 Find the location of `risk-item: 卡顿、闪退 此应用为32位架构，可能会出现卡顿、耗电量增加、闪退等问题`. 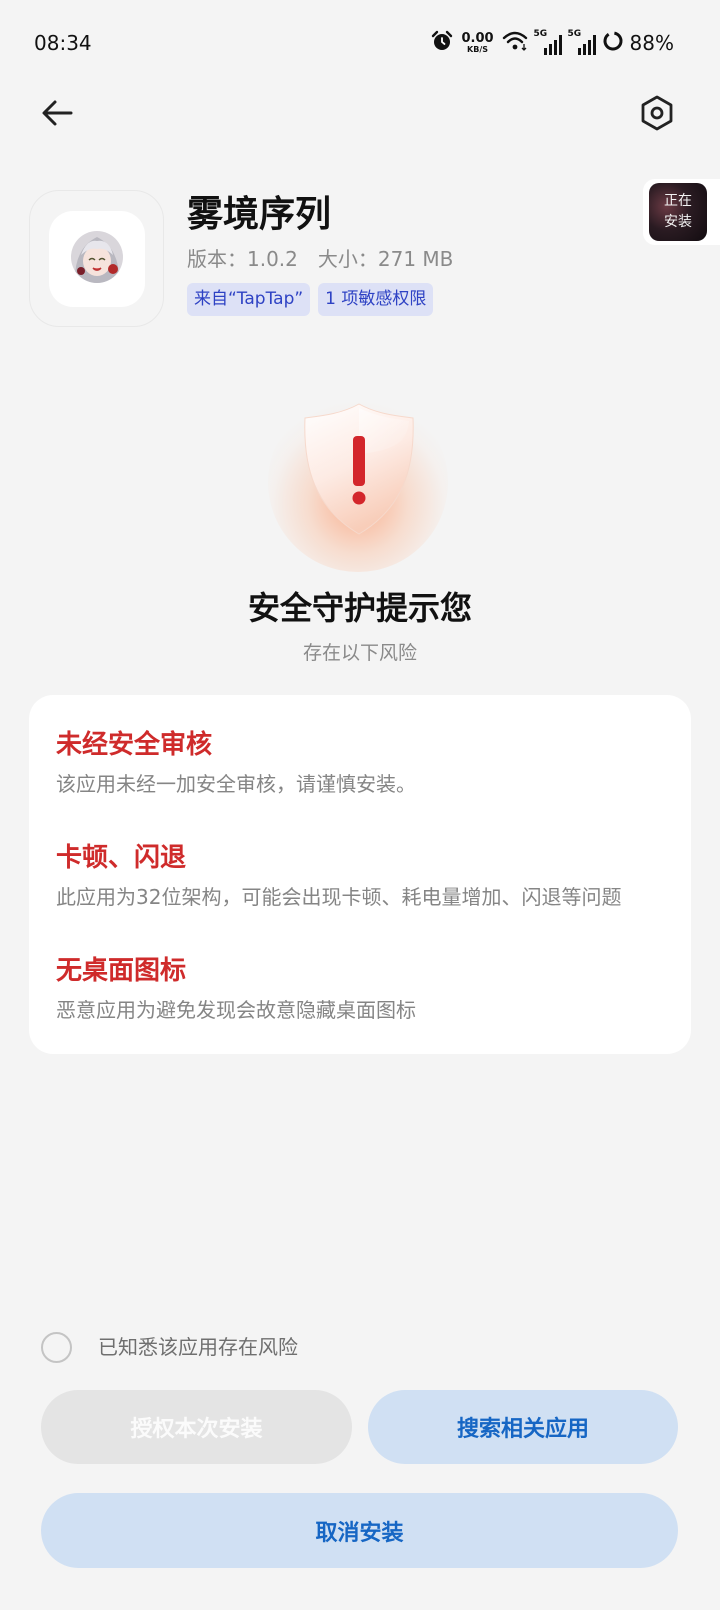

risk-item: 卡顿、闪退 此应用为32位架构，可能会出现卡顿、耗电量增加、闪退等问题 is located at coordinates (360, 875).